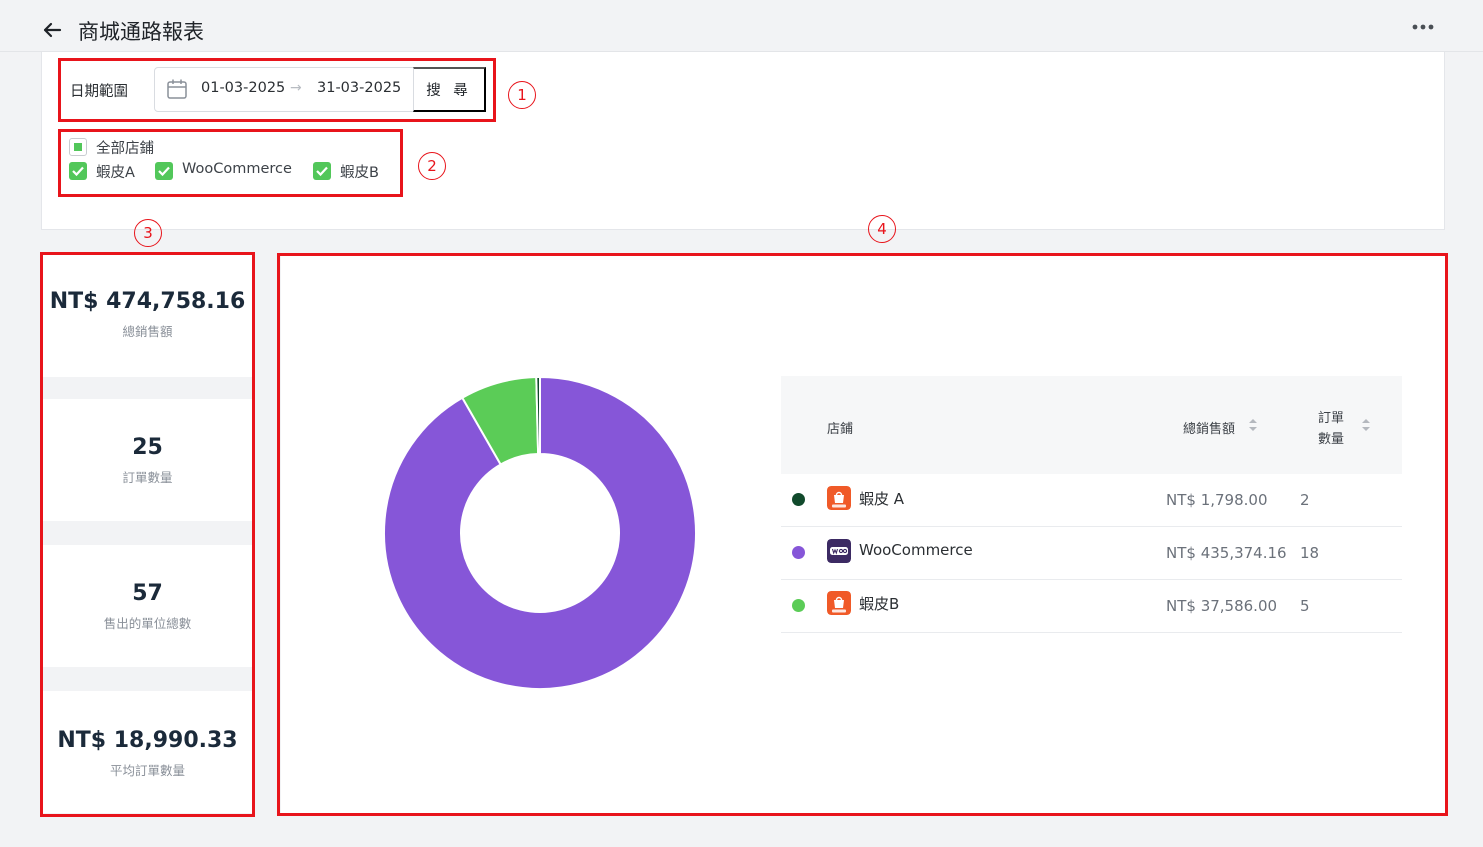 Image resolution: width=1483 pixels, height=847 pixels. I want to click on annotation-marker-2: 2, so click(432, 166).